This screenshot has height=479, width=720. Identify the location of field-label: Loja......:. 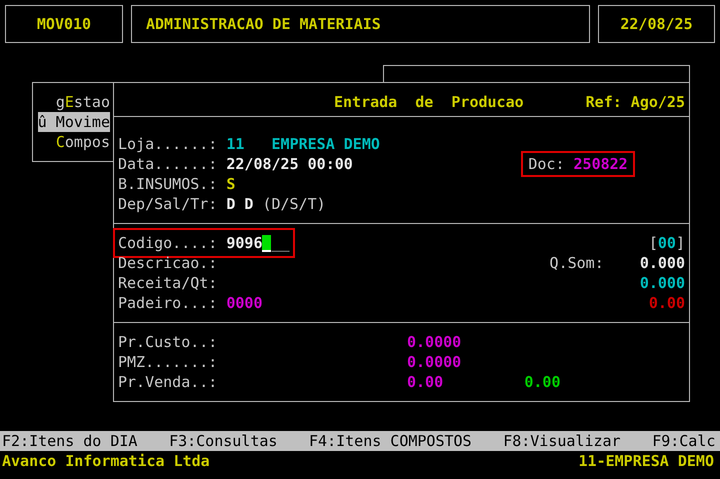
(168, 144).